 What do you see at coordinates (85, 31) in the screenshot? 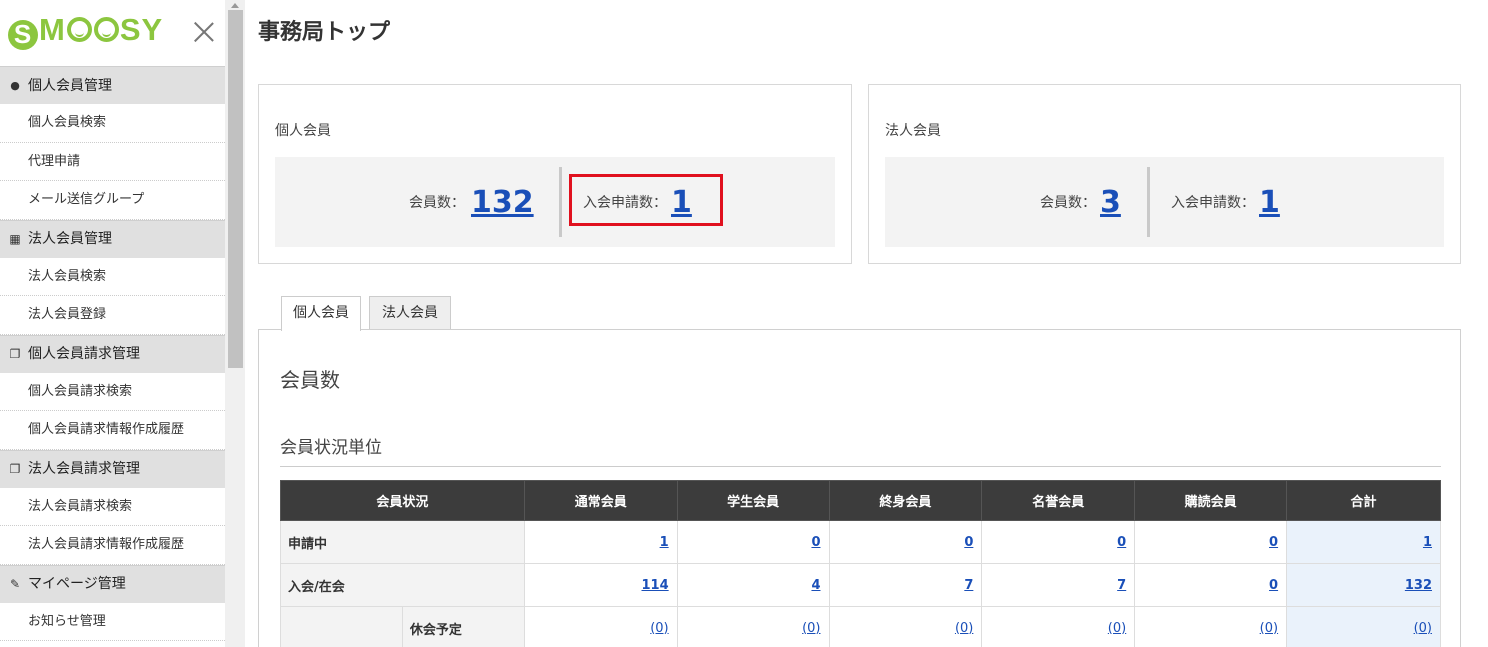
I see `smoosy-logo: S M SY` at bounding box center [85, 31].